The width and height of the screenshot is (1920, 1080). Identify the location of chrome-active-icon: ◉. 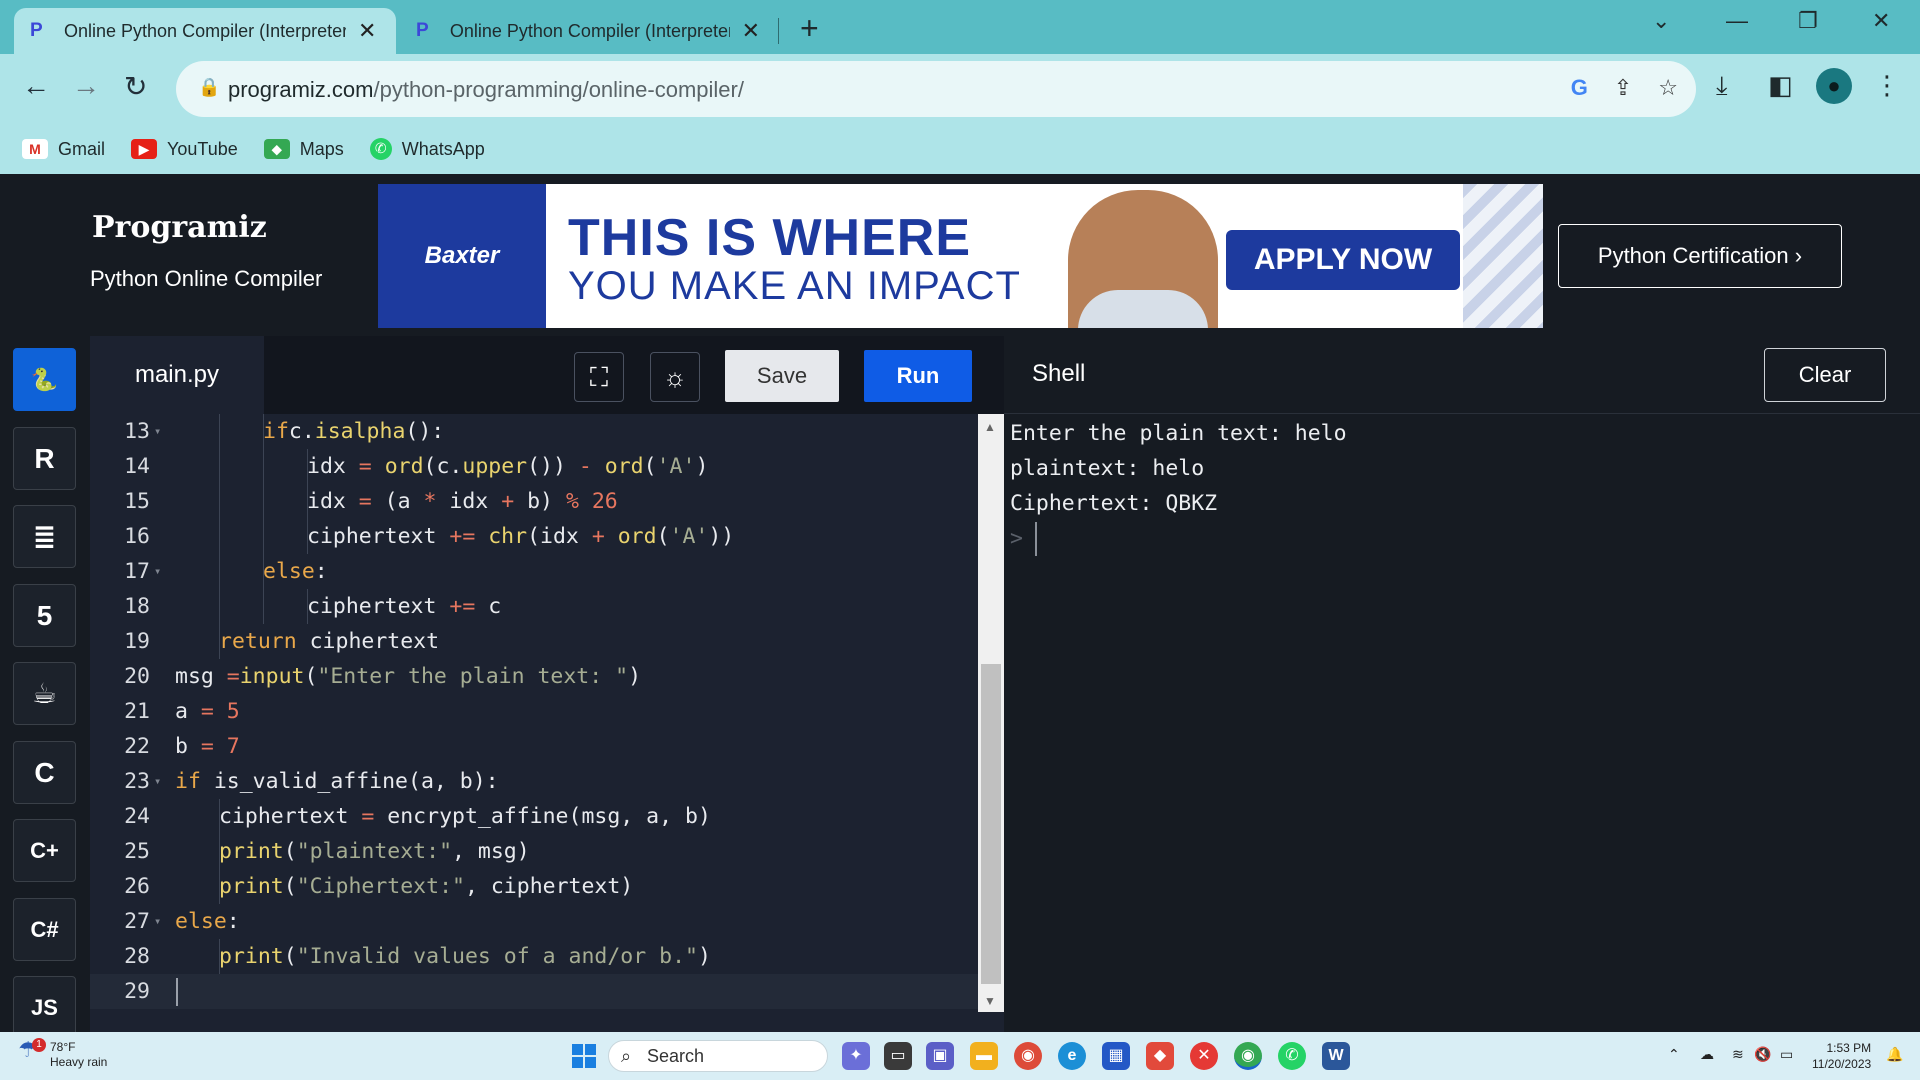
(1248, 1056).